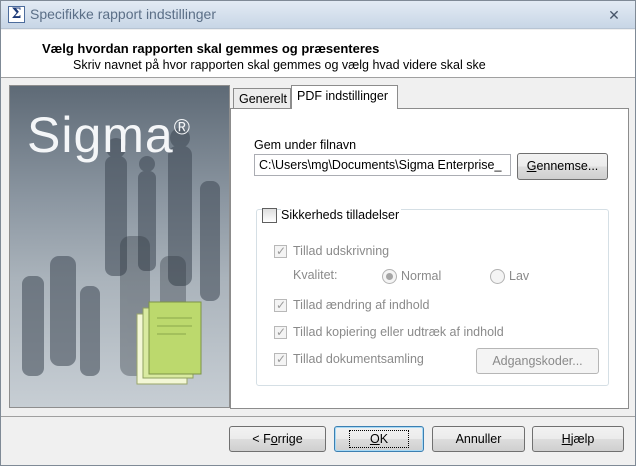  I want to click on previous-label-a: < F, so click(261, 439).